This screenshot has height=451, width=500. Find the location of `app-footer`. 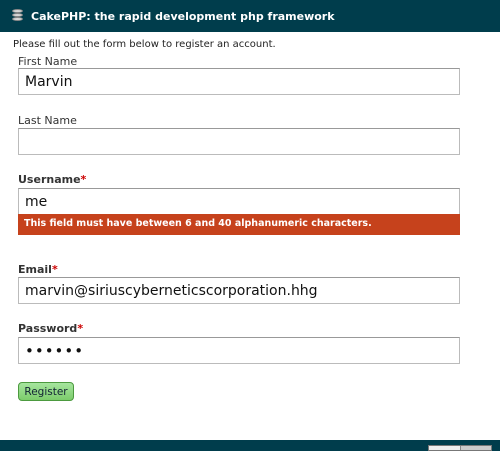

app-footer is located at coordinates (250, 445).